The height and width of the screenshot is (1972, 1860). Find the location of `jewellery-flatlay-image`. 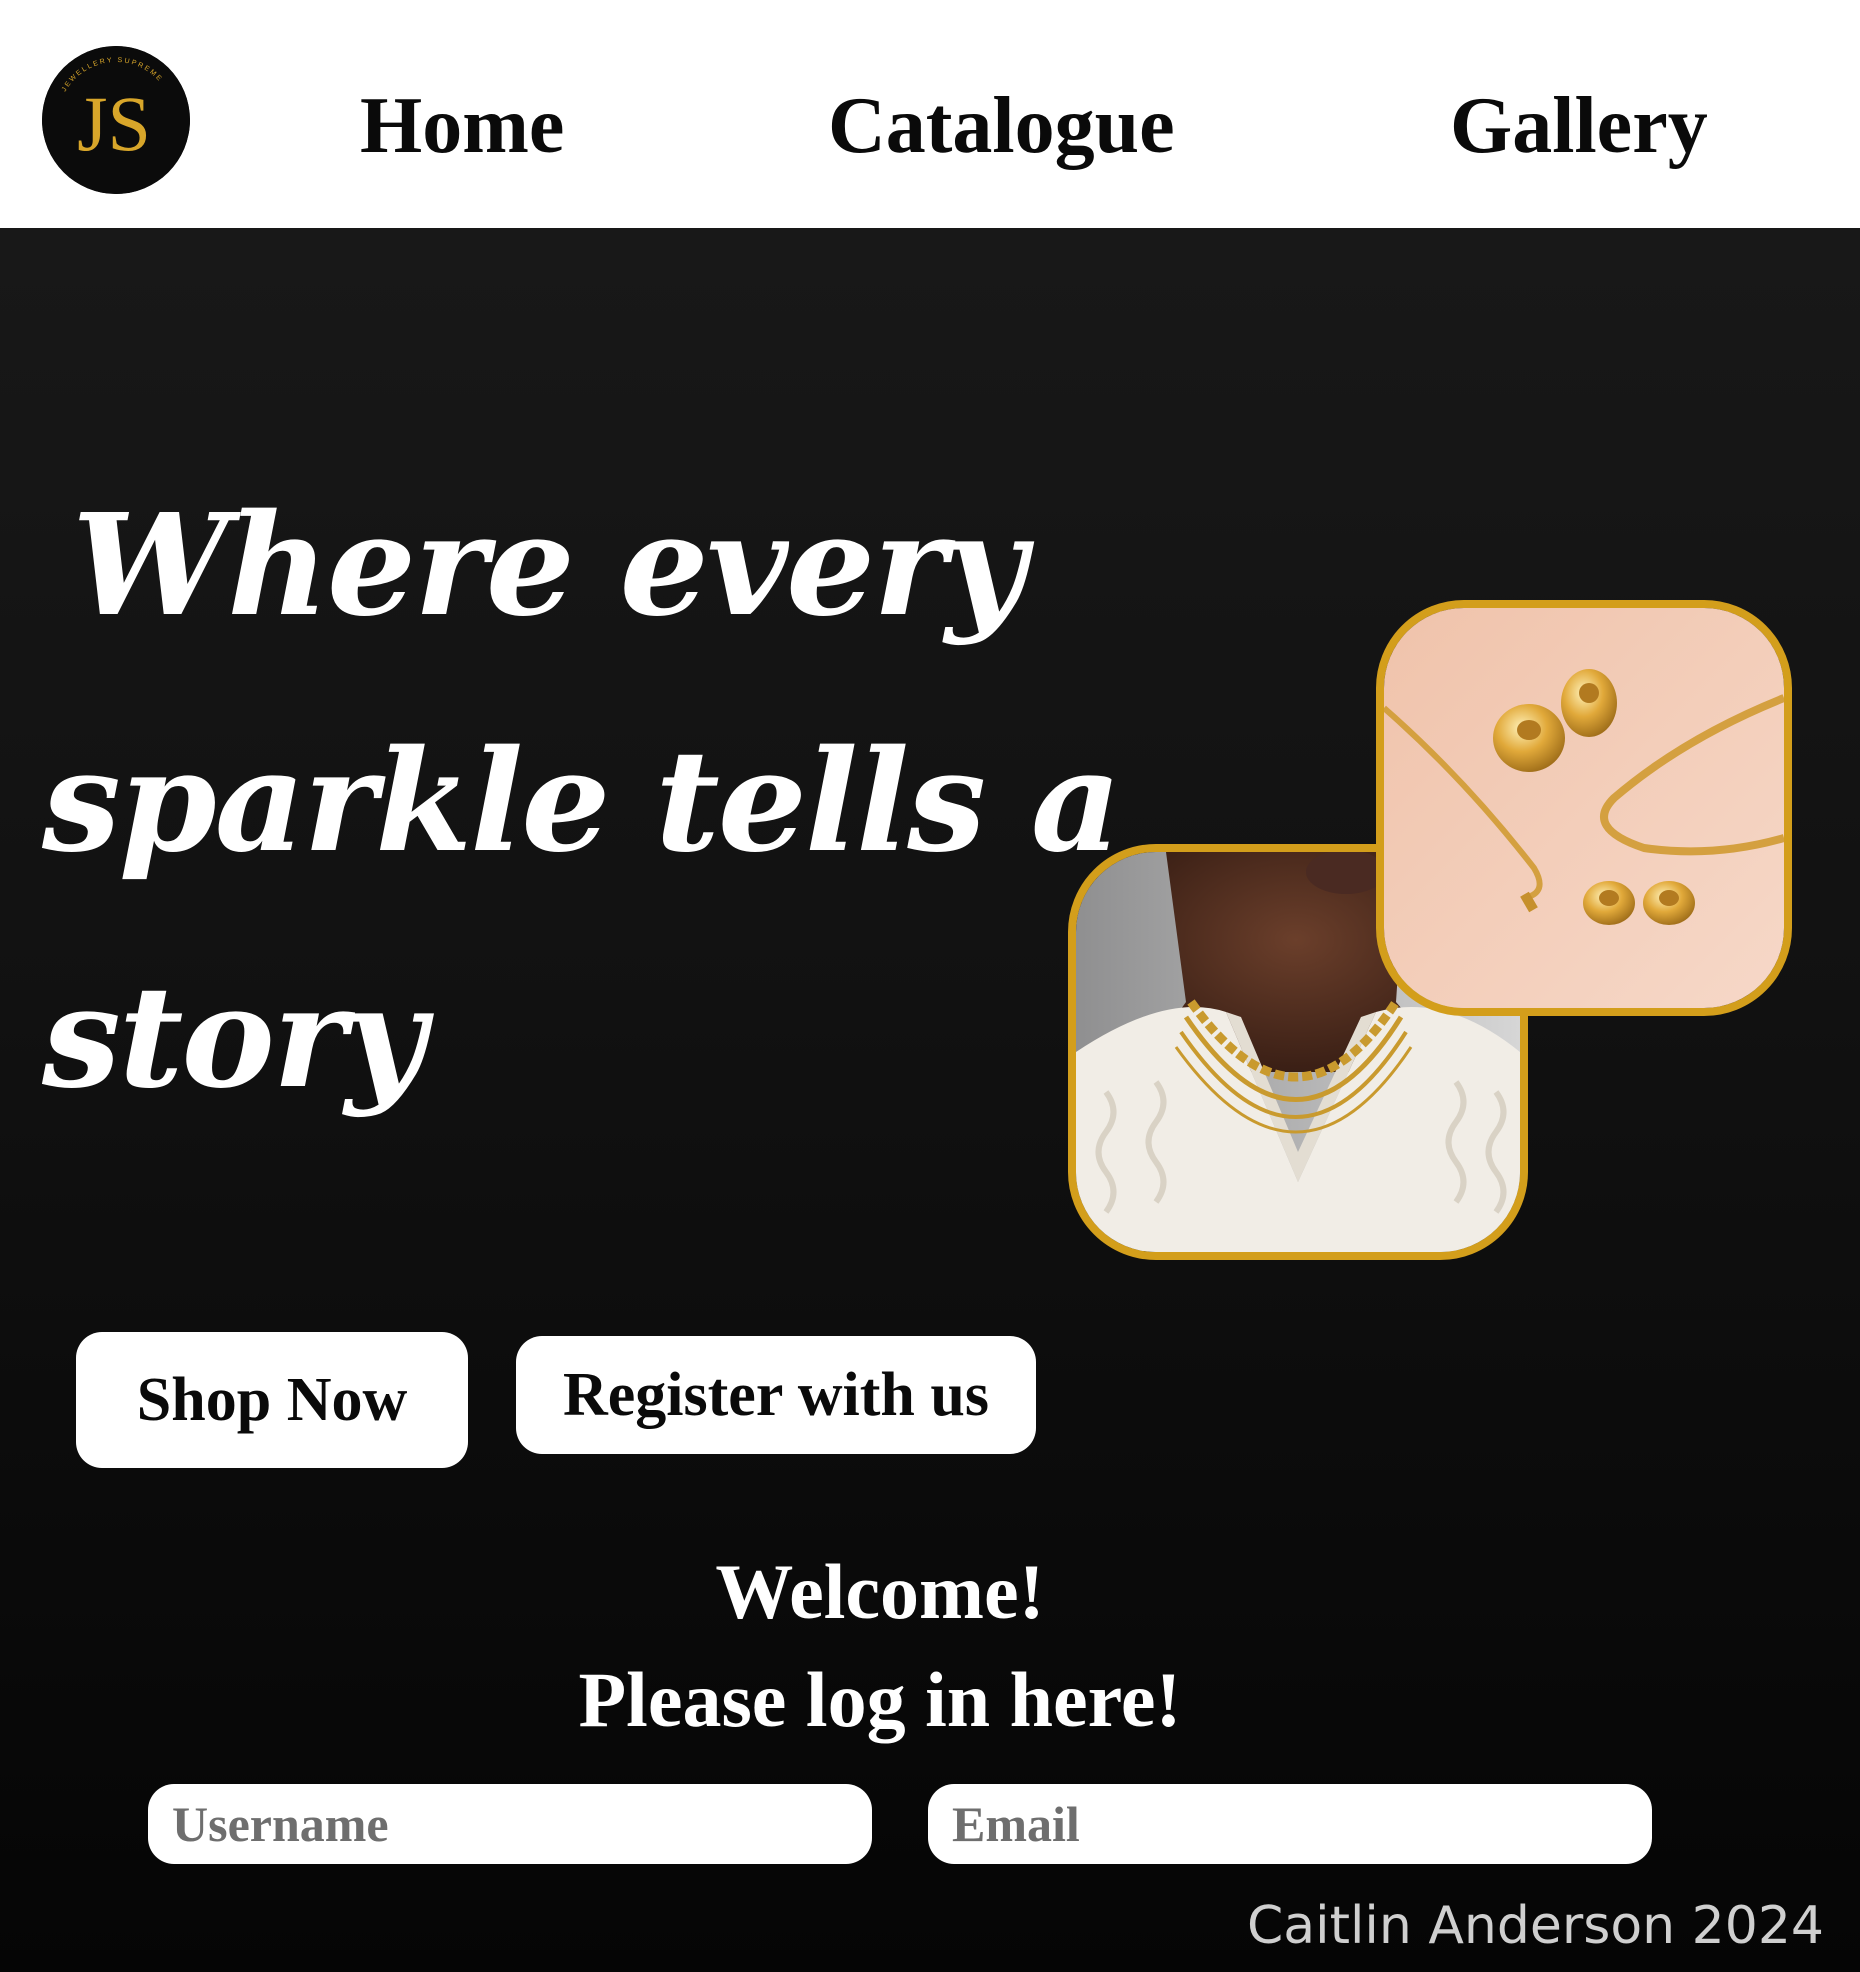

jewellery-flatlay-image is located at coordinates (1584, 808).